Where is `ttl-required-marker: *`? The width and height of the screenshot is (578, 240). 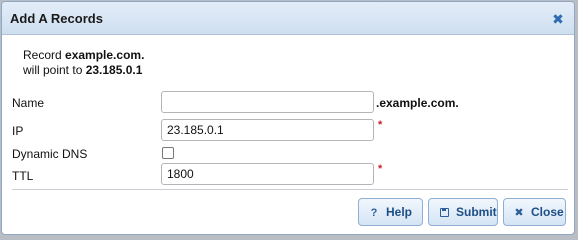 ttl-required-marker: * is located at coordinates (380, 169).